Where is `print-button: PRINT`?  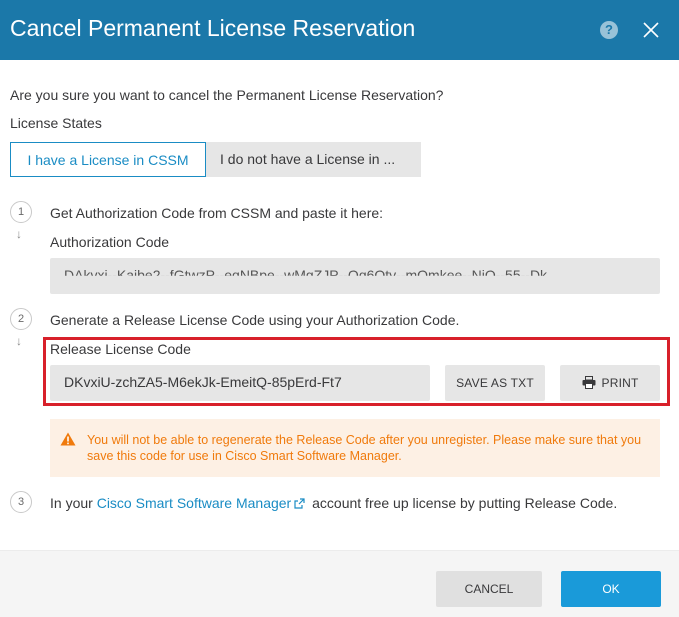
print-button: PRINT is located at coordinates (610, 383).